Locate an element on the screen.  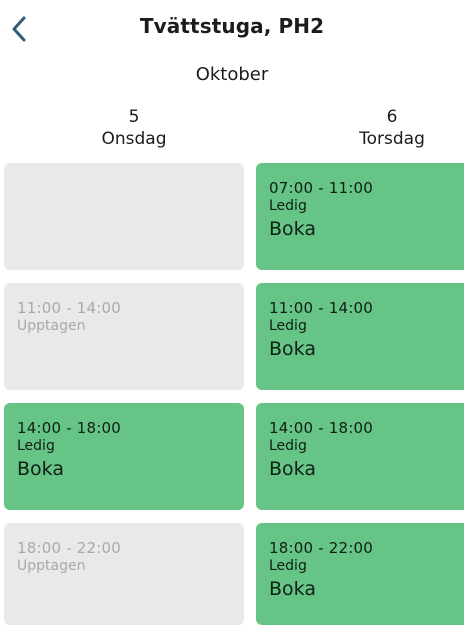
slot-taken: 11:00 - 14:00 Upptagen is located at coordinates (124, 336).